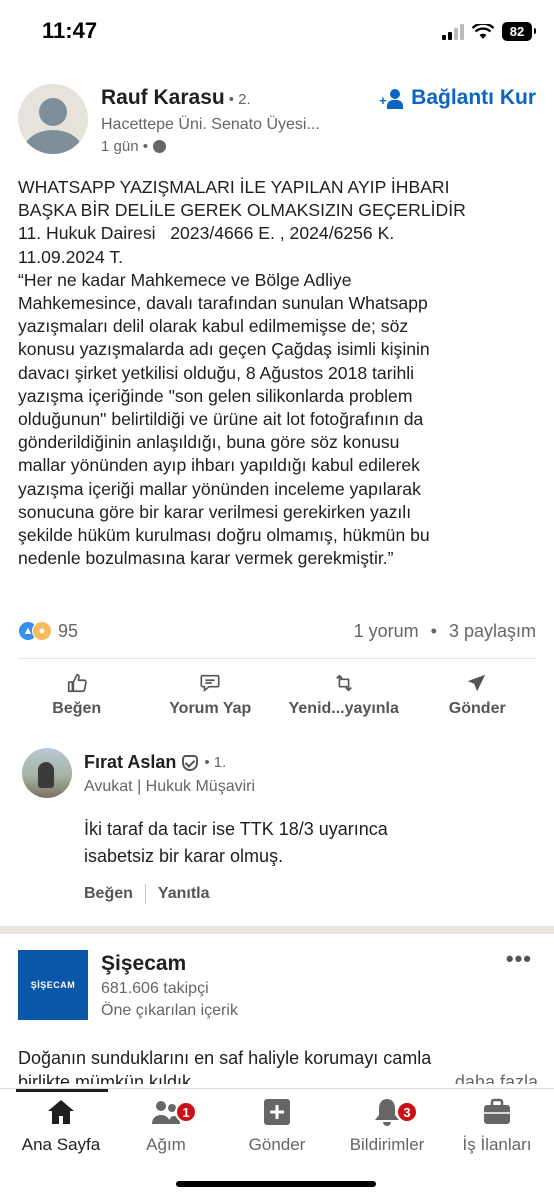 The image size is (554, 1200). I want to click on ad-text-line-clipped: birlikte mümkün kıldık daha fazla, so click(278, 1078).